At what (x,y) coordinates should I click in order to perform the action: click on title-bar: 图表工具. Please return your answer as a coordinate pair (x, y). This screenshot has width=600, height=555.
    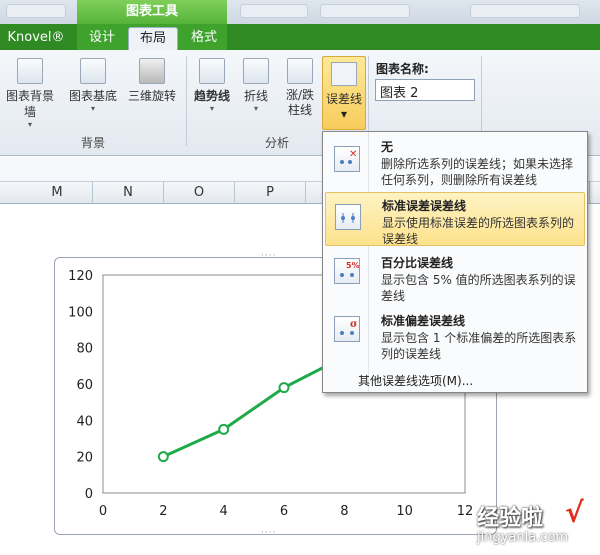
    Looking at the image, I should click on (300, 12).